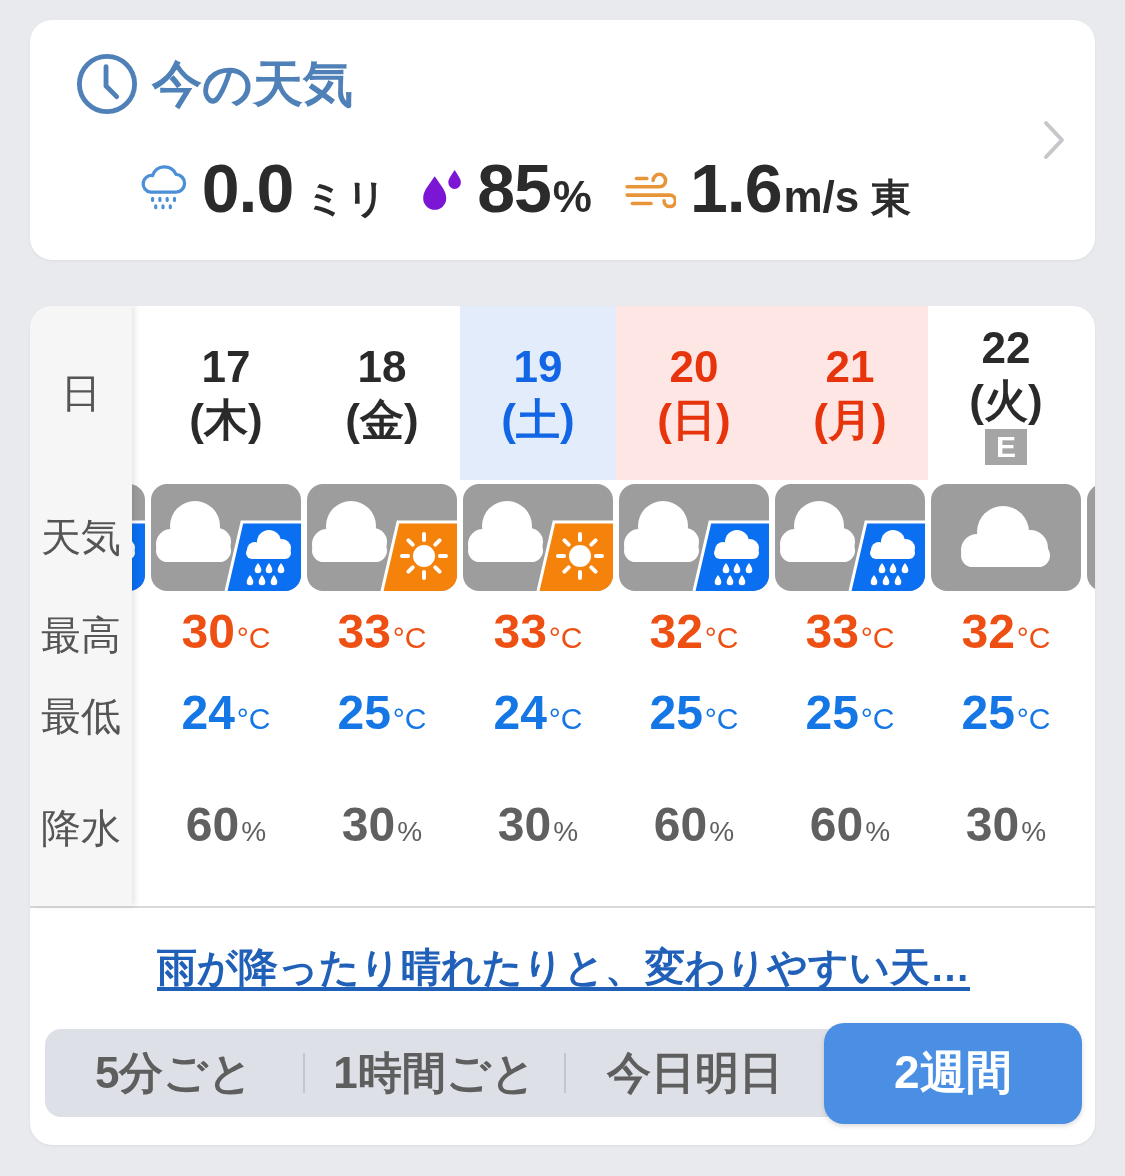 The width and height of the screenshot is (1125, 1176). What do you see at coordinates (81, 828) in the screenshot?
I see `row-label: 降水` at bounding box center [81, 828].